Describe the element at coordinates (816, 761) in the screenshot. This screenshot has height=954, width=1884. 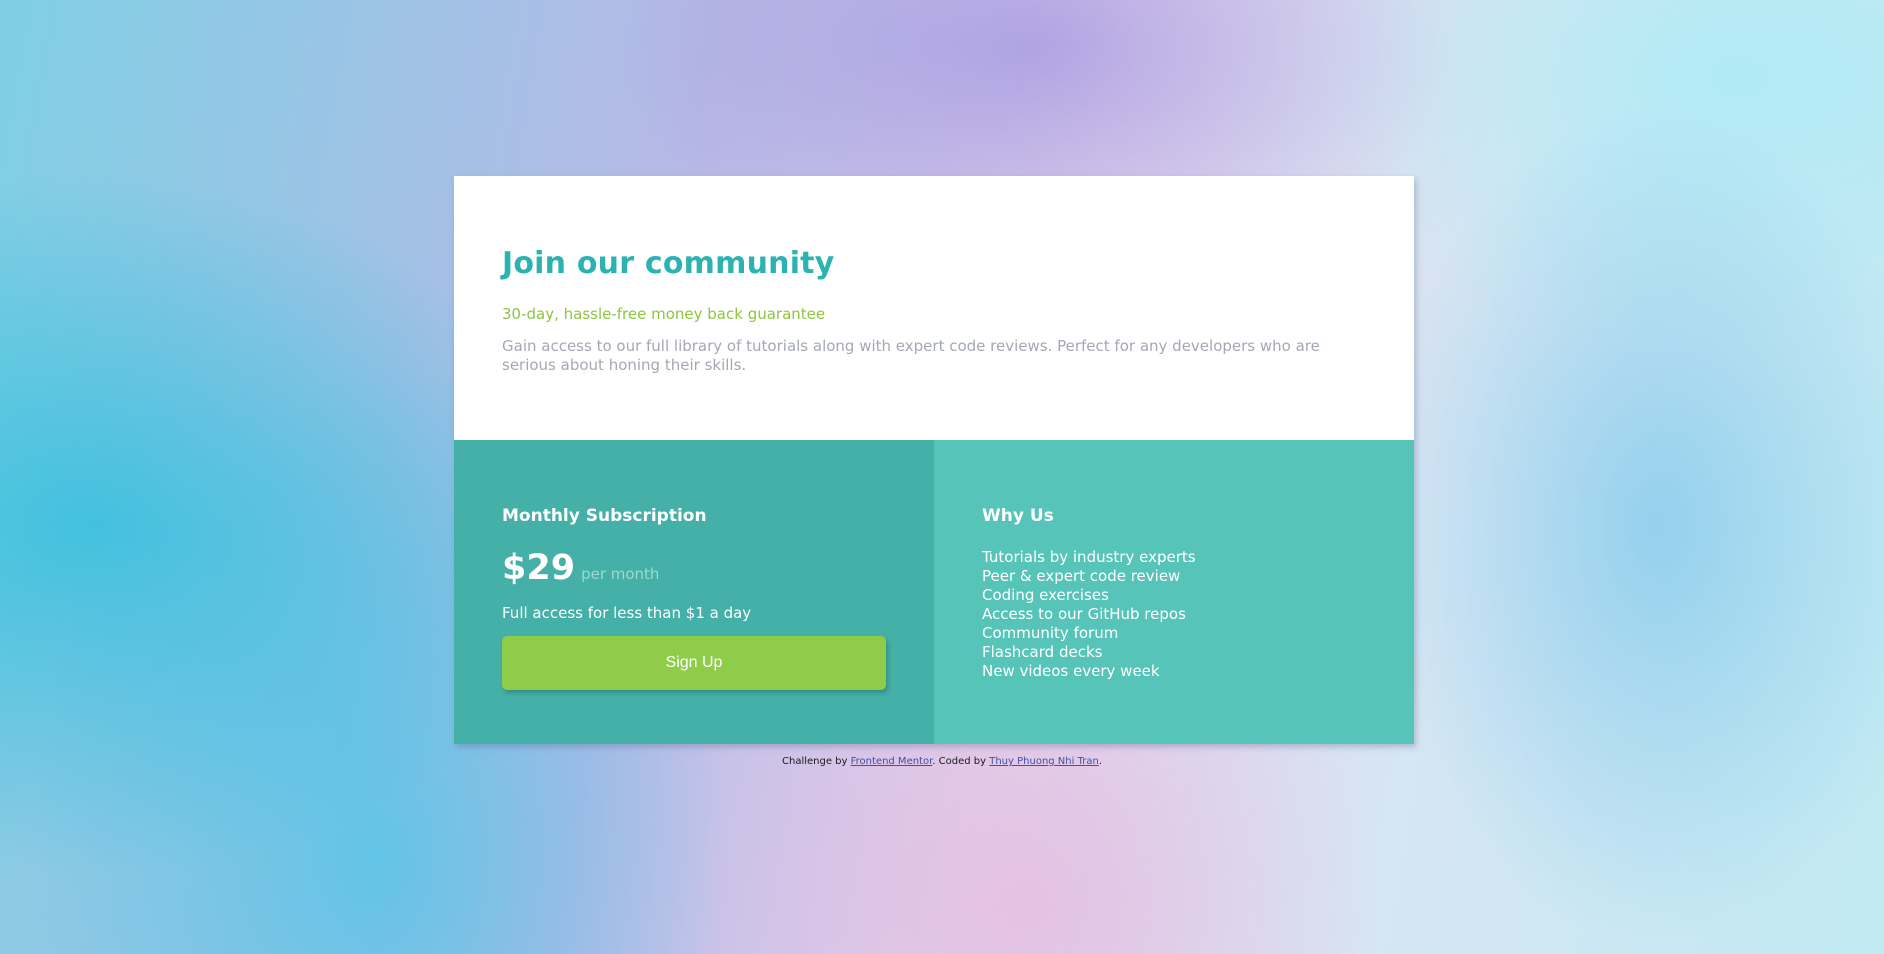
I see `attribution-challenge-prefix: Challenge by` at that location.